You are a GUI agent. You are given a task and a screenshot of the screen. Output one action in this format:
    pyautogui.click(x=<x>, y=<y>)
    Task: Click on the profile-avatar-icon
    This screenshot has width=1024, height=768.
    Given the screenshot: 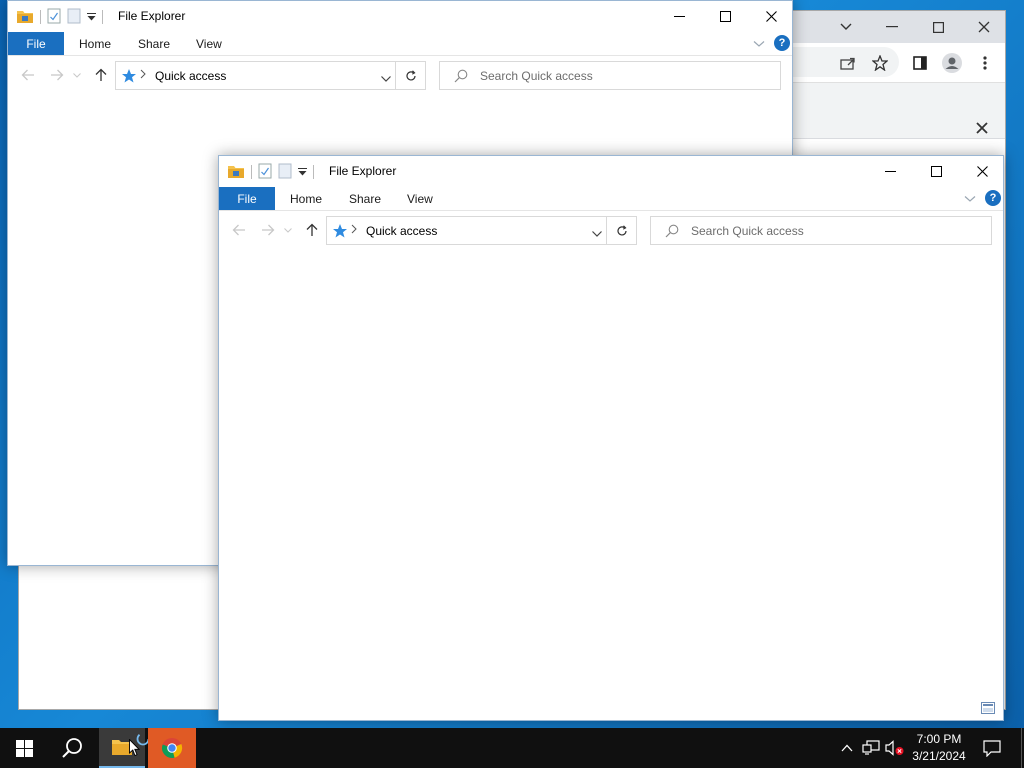 What is the action you would take?
    pyautogui.click(x=952, y=63)
    